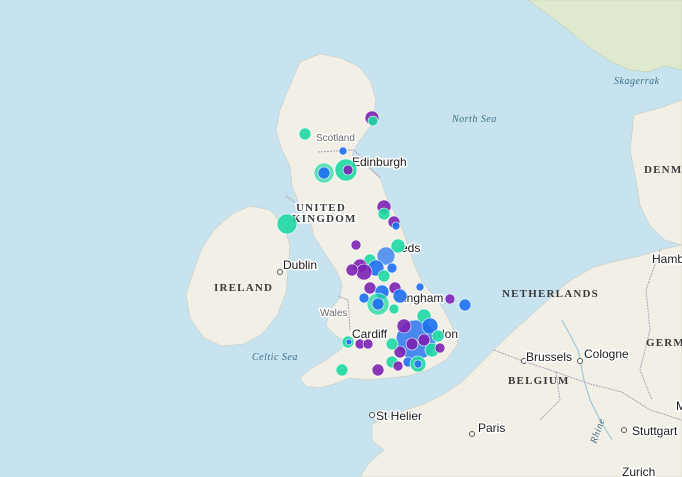 The width and height of the screenshot is (682, 477). Describe the element at coordinates (667, 259) in the screenshot. I see `label-hamburg: Hamb` at that location.